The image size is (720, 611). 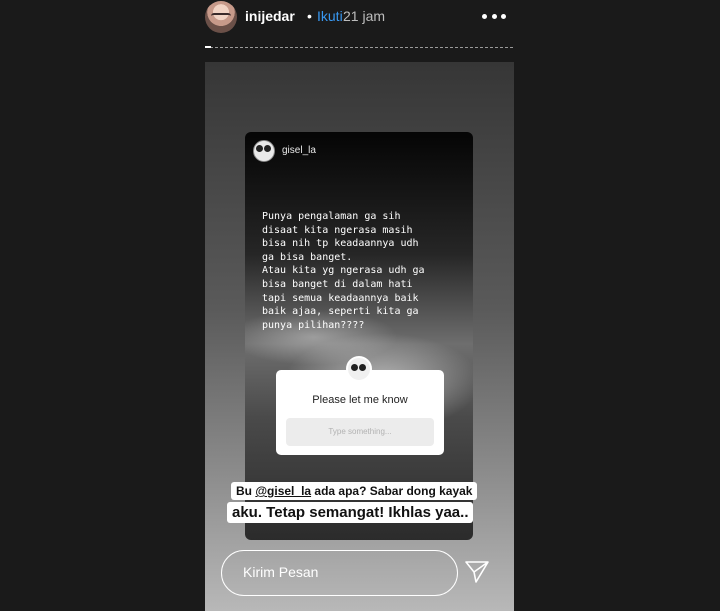 I want to click on caption-mention-link: @gisel_la, so click(x=283, y=491).